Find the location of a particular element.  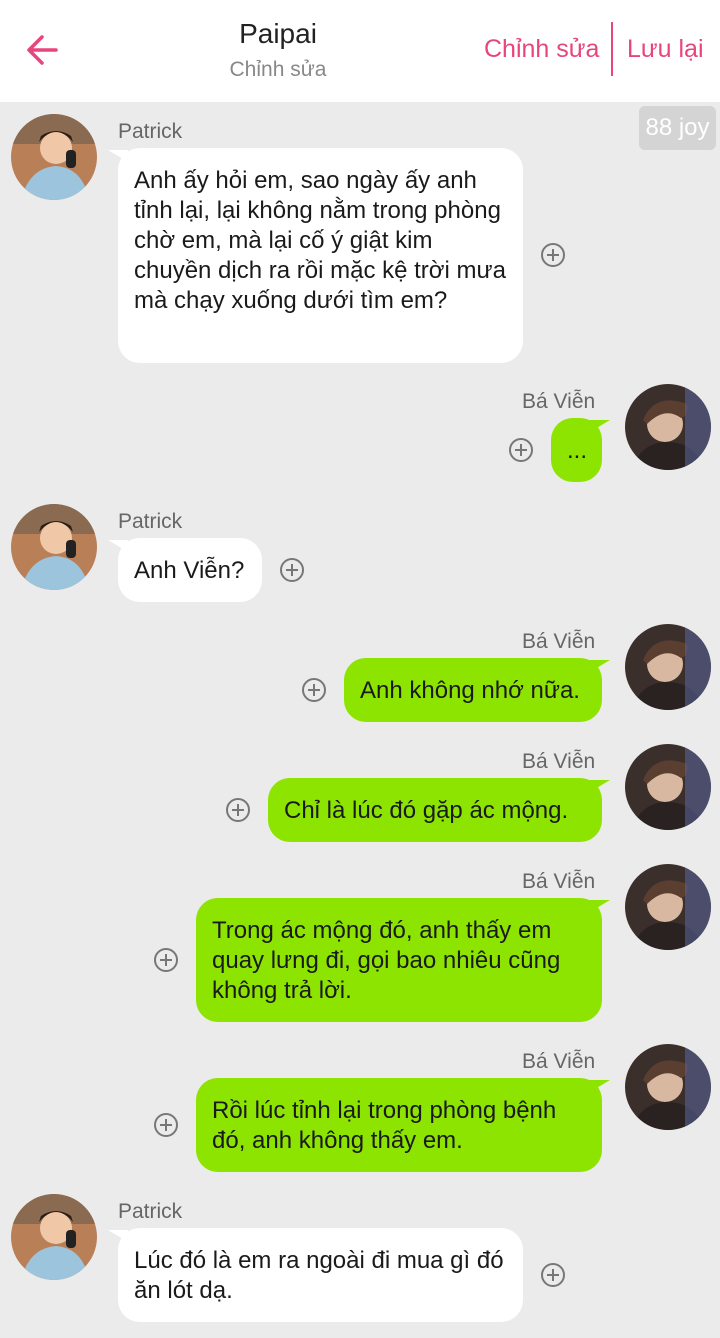

header-divider is located at coordinates (612, 49).